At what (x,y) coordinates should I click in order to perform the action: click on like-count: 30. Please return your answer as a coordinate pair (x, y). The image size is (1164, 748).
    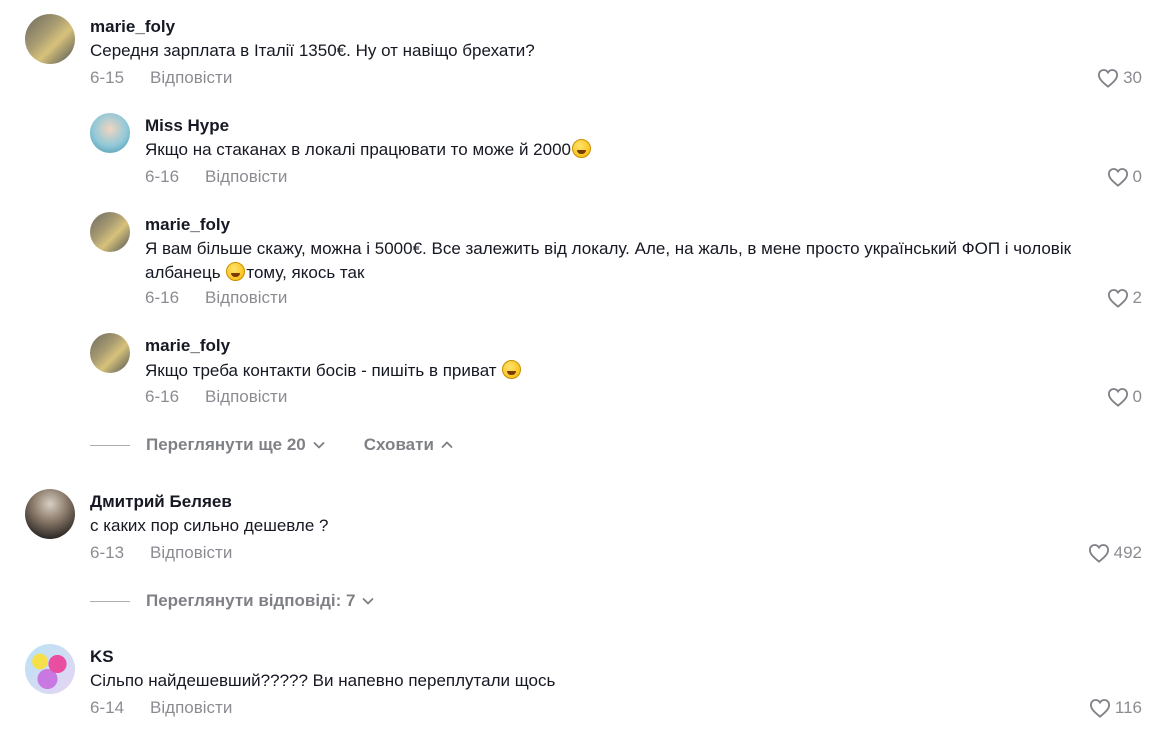
    Looking at the image, I should click on (1132, 77).